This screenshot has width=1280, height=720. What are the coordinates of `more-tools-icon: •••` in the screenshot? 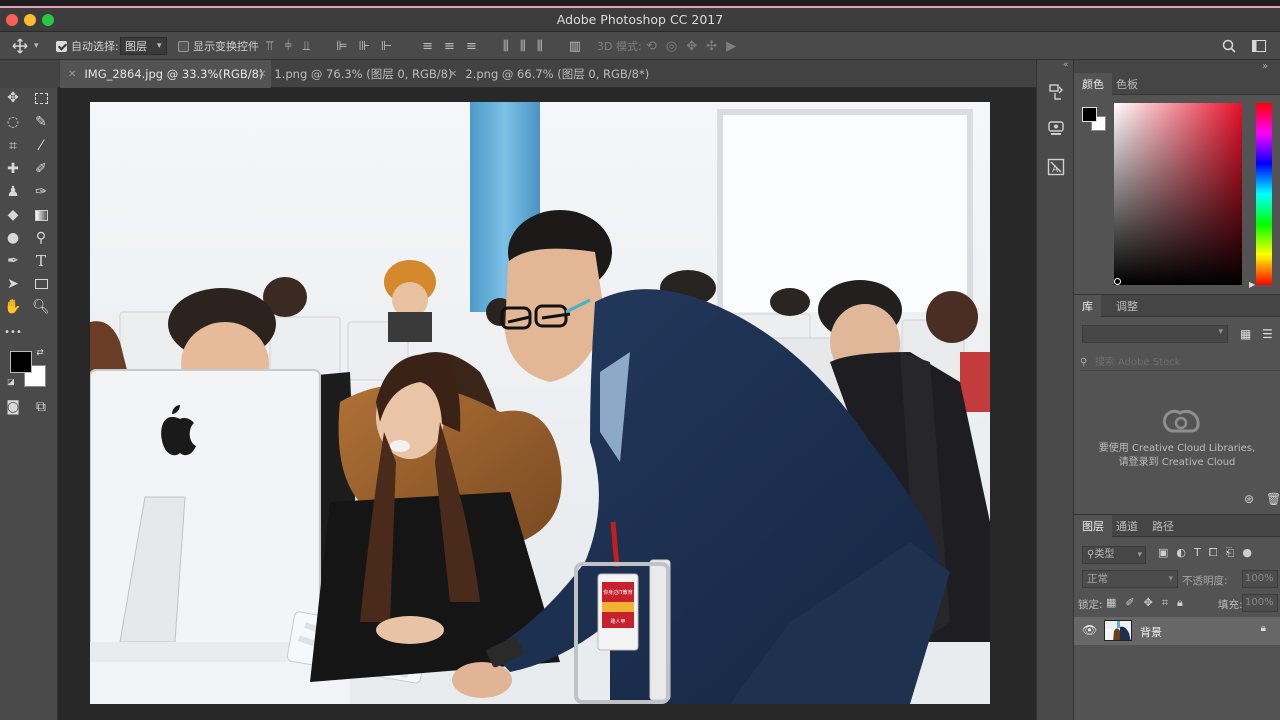 It's located at (13, 332).